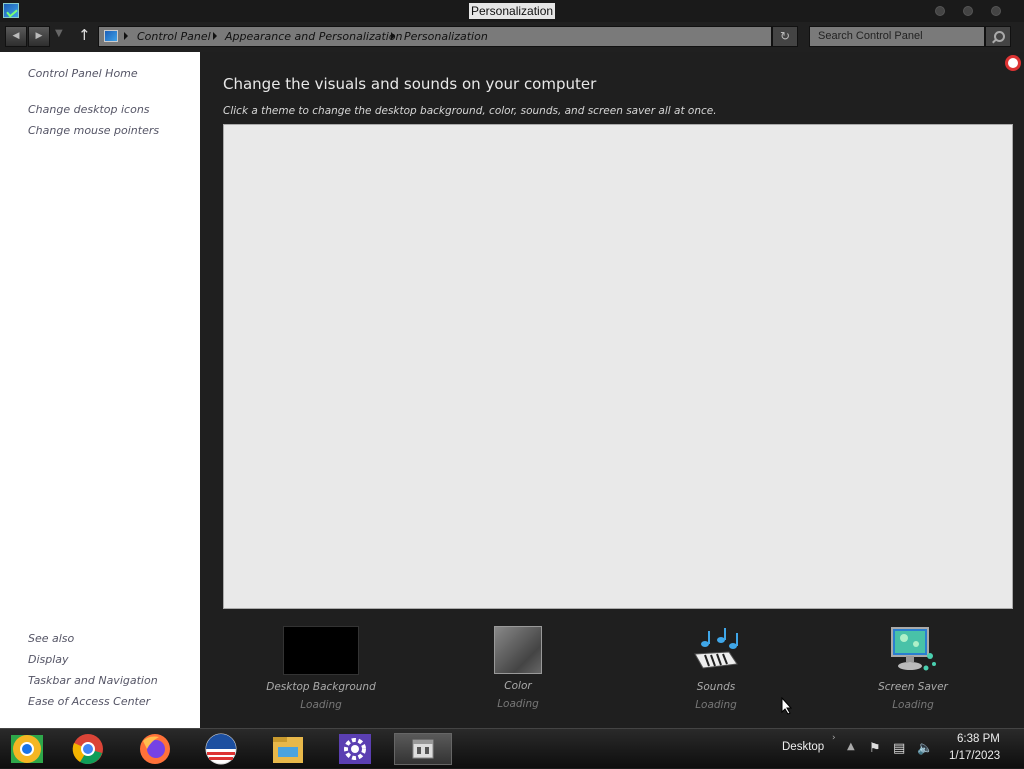  Describe the element at coordinates (83, 73) in the screenshot. I see `sidebar-control-panel-home: Control Panel Home` at that location.